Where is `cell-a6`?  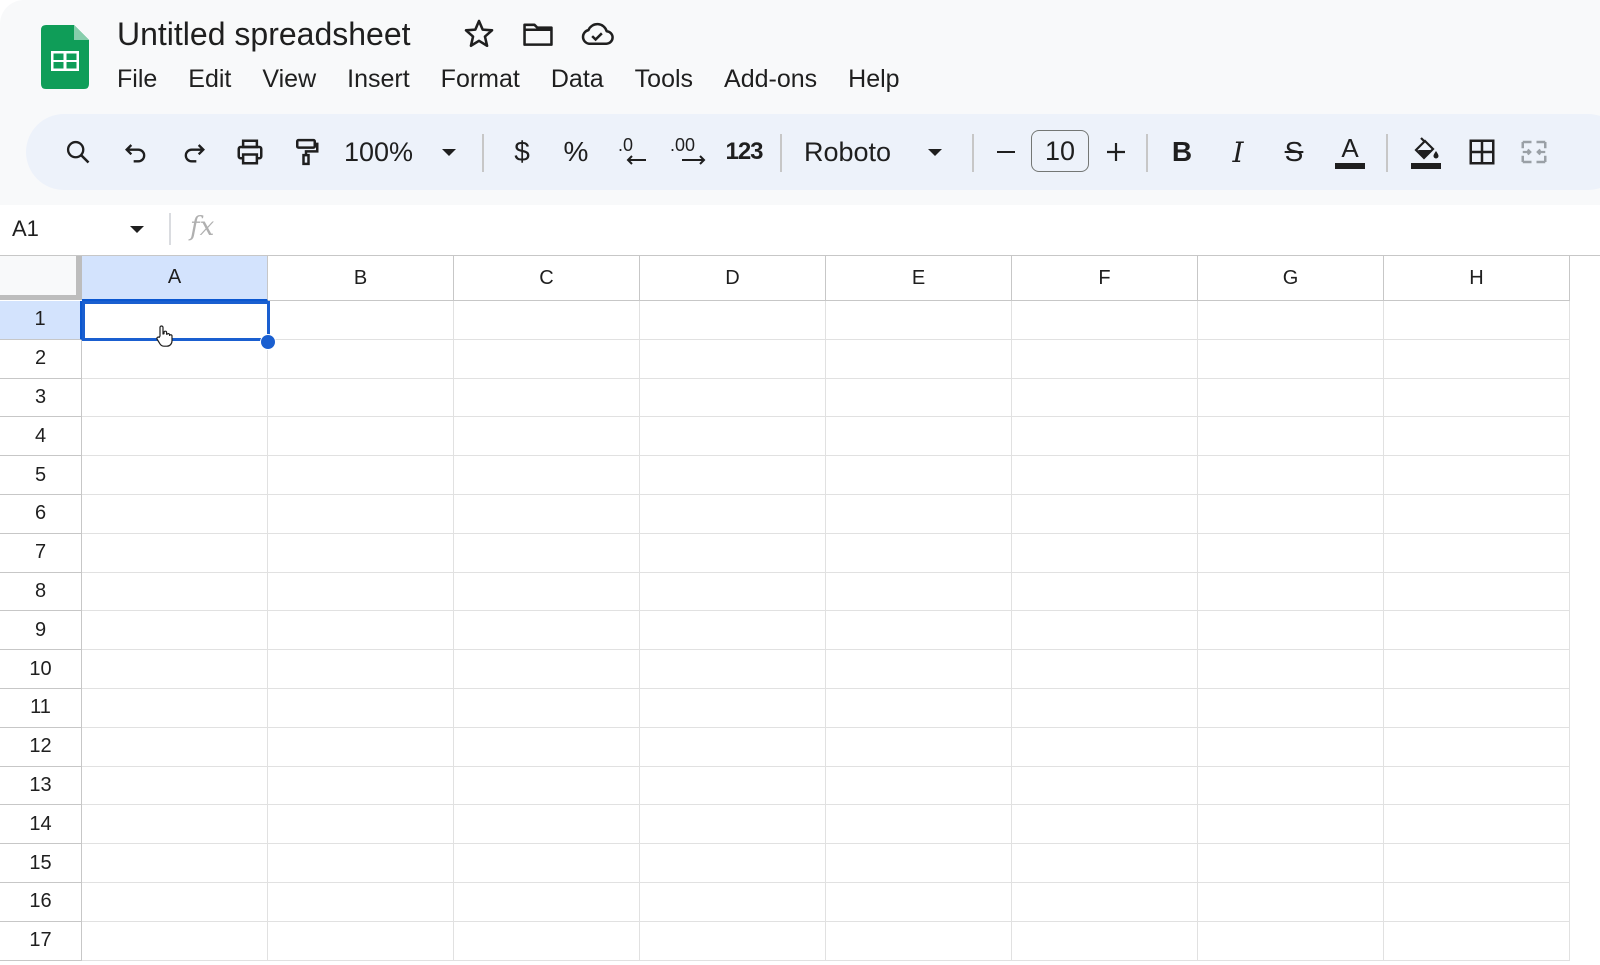 cell-a6 is located at coordinates (175, 514).